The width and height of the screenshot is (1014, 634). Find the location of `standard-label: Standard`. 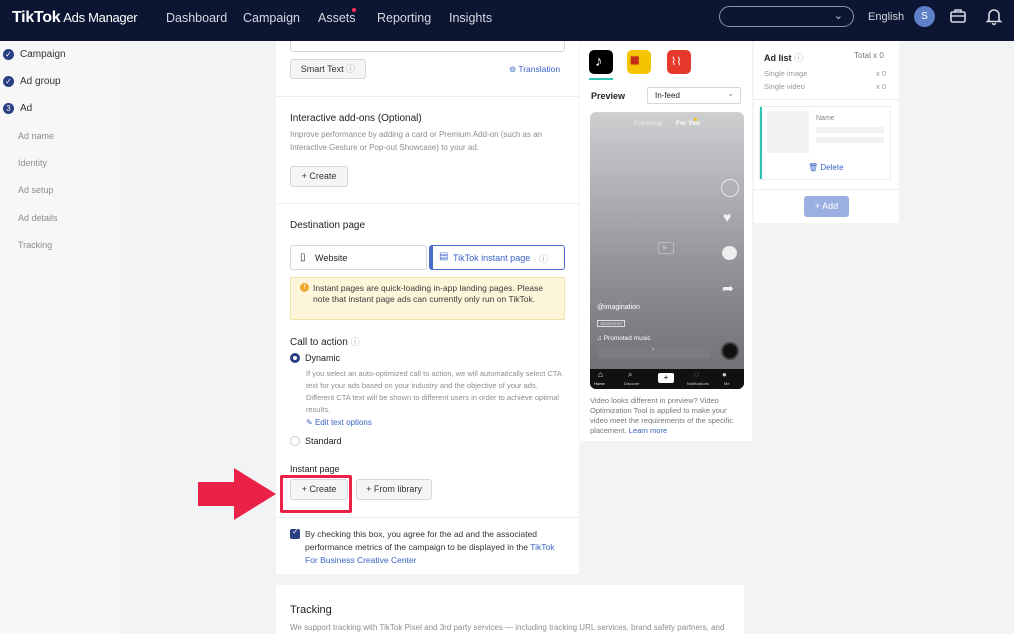

standard-label: Standard is located at coordinates (323, 441).